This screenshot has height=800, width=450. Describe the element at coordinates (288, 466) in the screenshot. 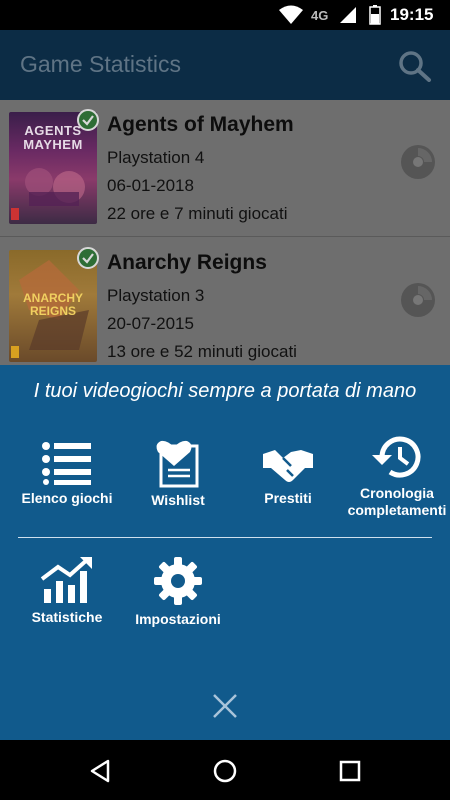

I see `handshake-icon` at that location.